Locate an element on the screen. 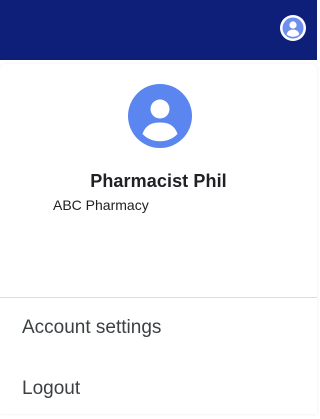  avatar-icon is located at coordinates (160, 116).